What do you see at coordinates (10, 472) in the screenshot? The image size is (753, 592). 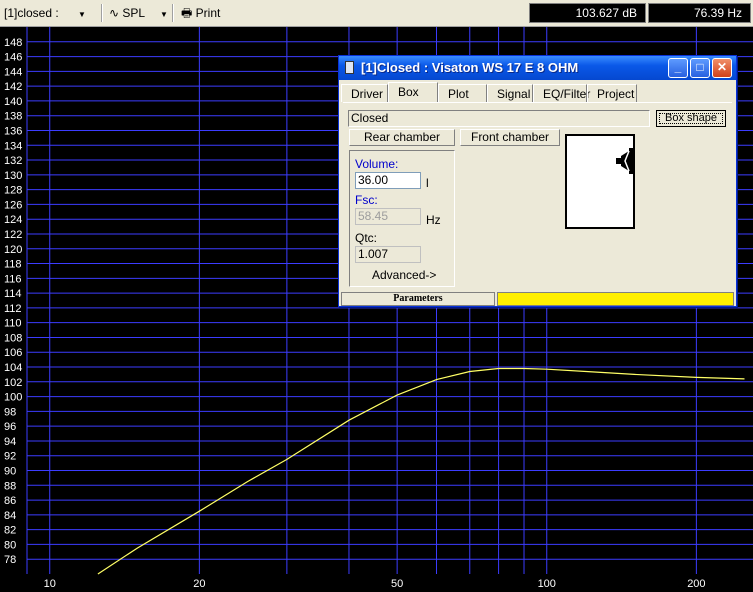 I see `y-tick-label: 90` at bounding box center [10, 472].